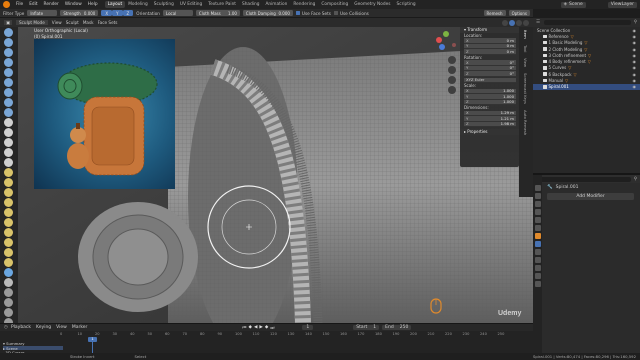 This screenshot has height=360, width=640. What do you see at coordinates (93, 4) in the screenshot?
I see `menu-help: Help` at bounding box center [93, 4].